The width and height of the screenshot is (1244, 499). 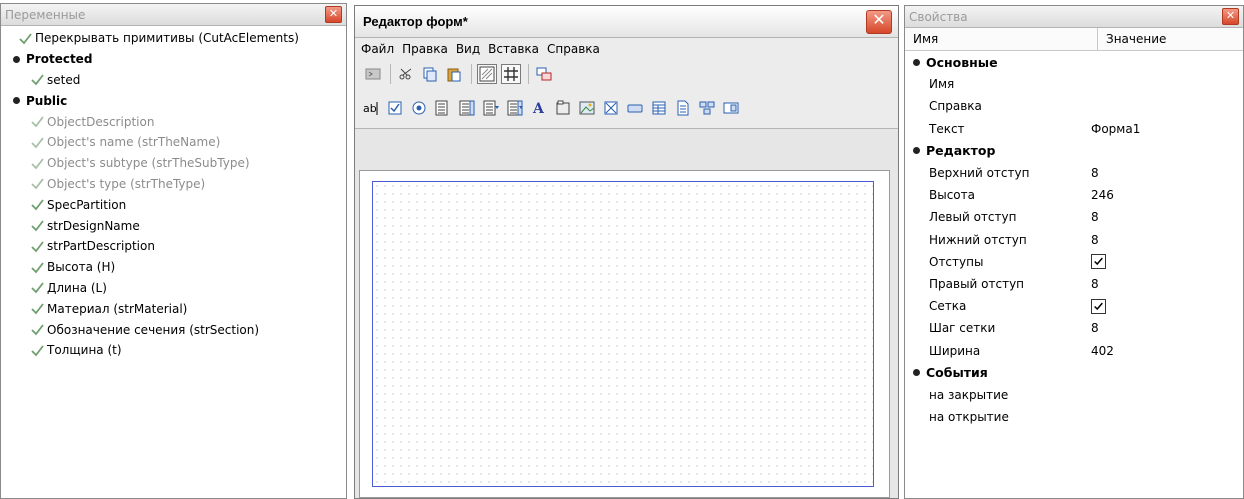 What do you see at coordinates (395, 108) in the screenshot?
I see `checkbox-icon` at bounding box center [395, 108].